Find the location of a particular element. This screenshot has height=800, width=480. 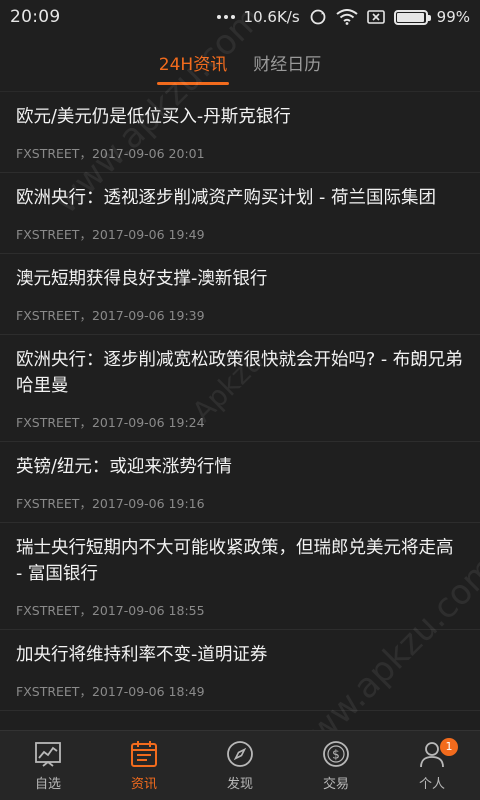

nav-label: 自选 is located at coordinates (47, 784).